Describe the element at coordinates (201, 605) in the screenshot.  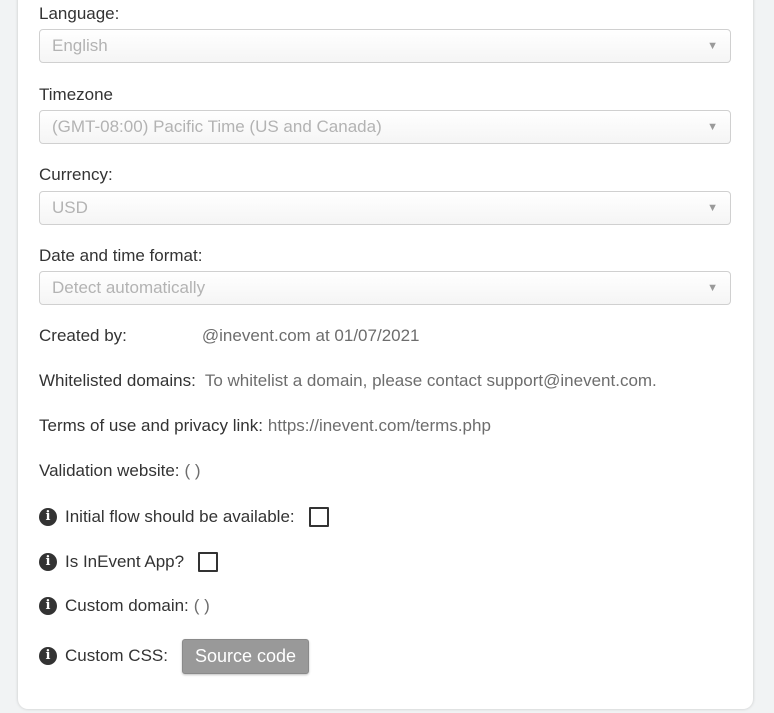
I see `custom-domain-value: ( )` at that location.